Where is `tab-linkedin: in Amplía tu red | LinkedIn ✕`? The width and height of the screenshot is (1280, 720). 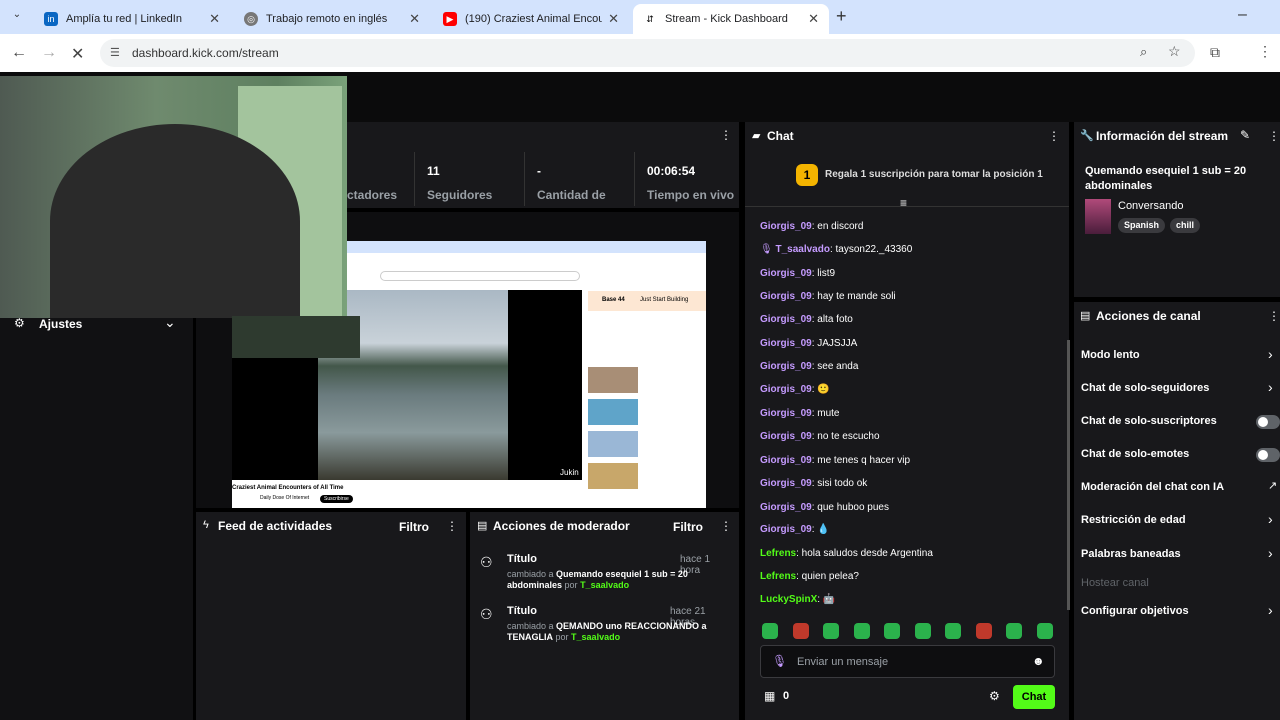 tab-linkedin: in Amplía tu red | LinkedIn ✕ is located at coordinates (132, 19).